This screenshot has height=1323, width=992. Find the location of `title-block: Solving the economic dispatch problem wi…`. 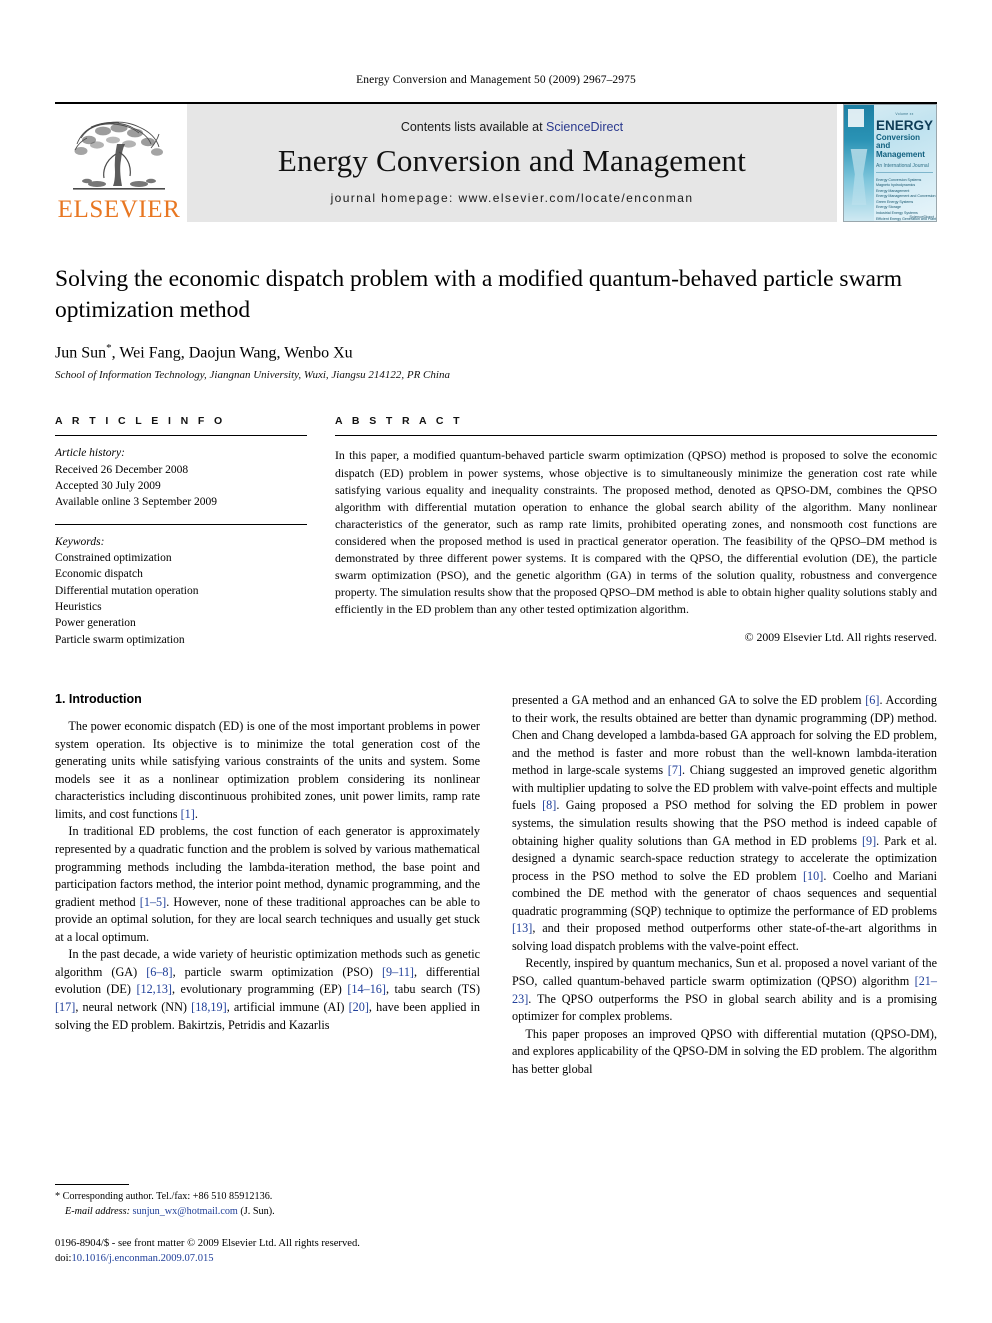

title-block: Solving the economic dispatch problem wi… is located at coordinates (496, 322).